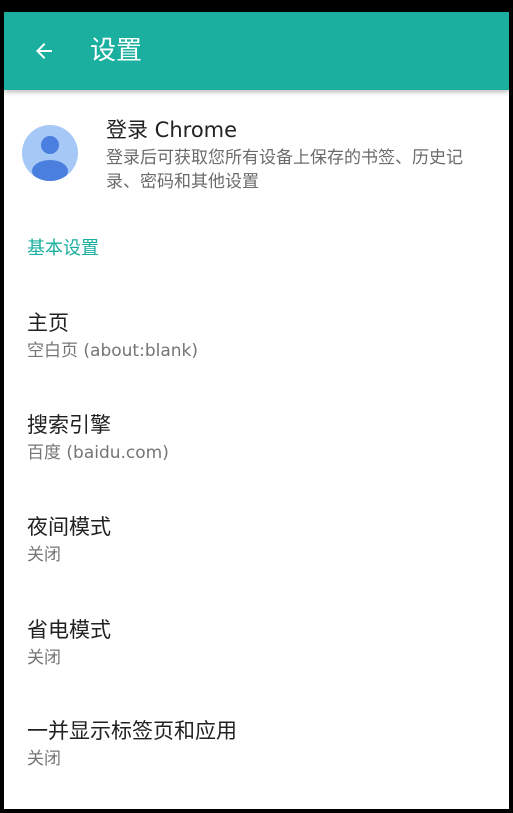  What do you see at coordinates (284, 170) in the screenshot?
I see `sign-in-description: 登录后可获取您所有设备上保存的书签、历史记录、密码和其他设置` at bounding box center [284, 170].